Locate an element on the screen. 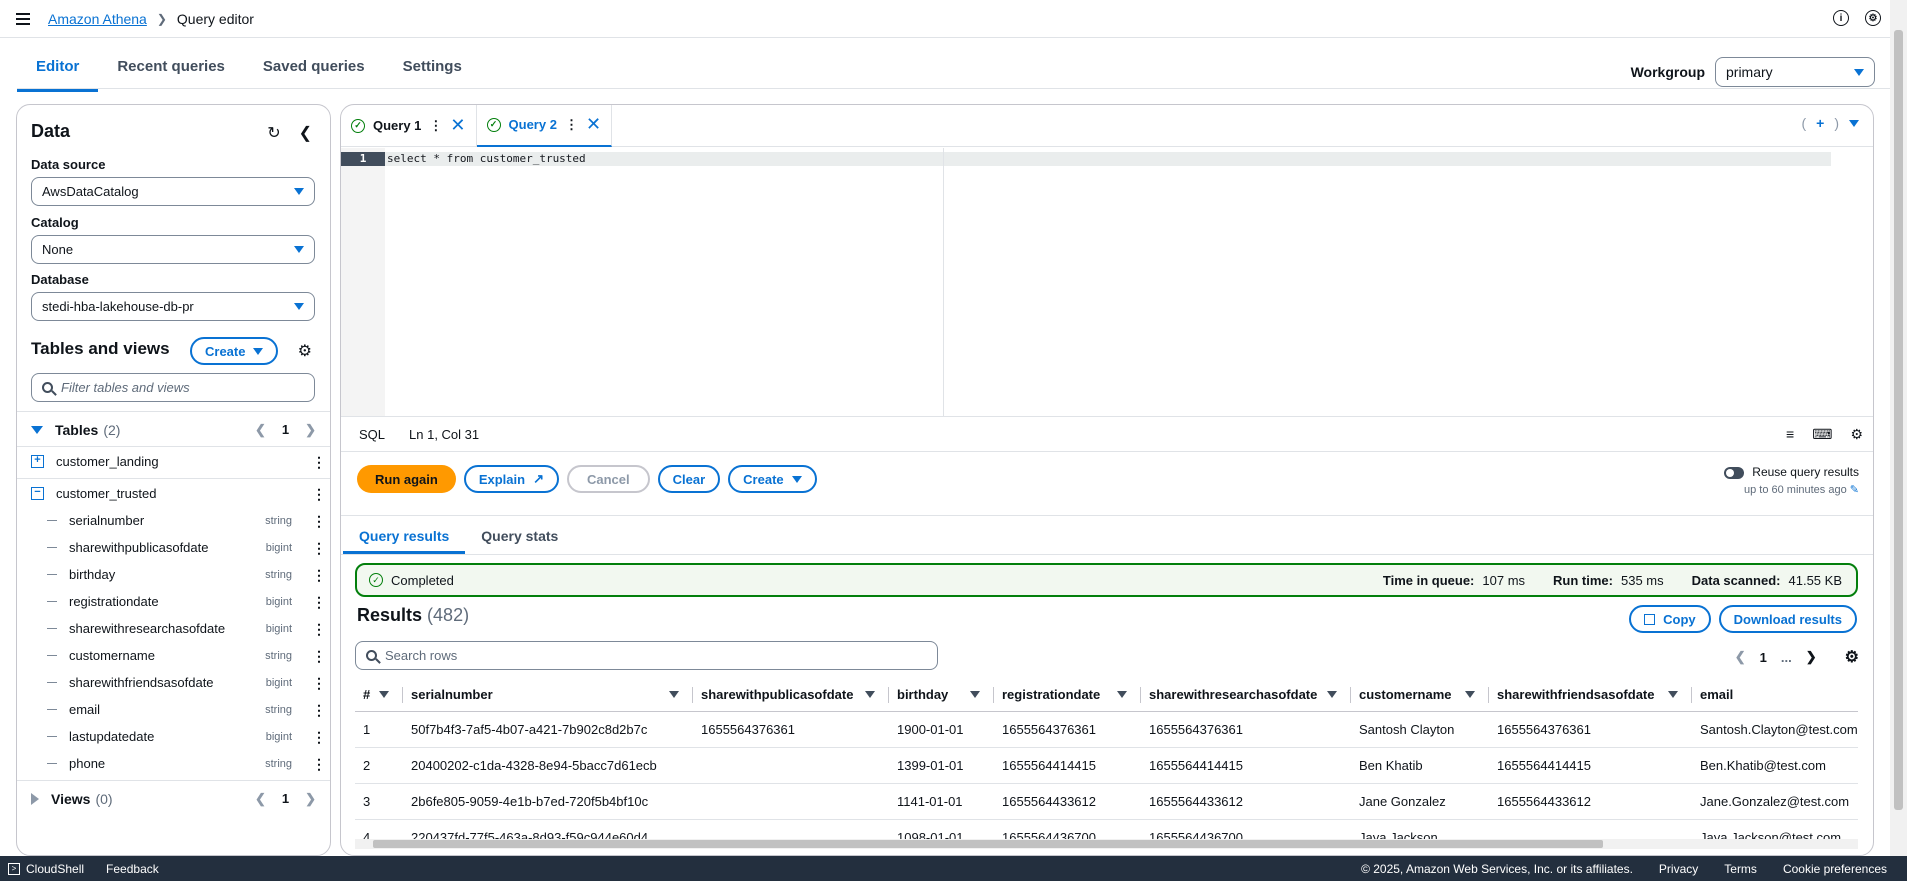 This screenshot has height=881, width=1907. column-item: email string ⋮ is located at coordinates (173, 709).